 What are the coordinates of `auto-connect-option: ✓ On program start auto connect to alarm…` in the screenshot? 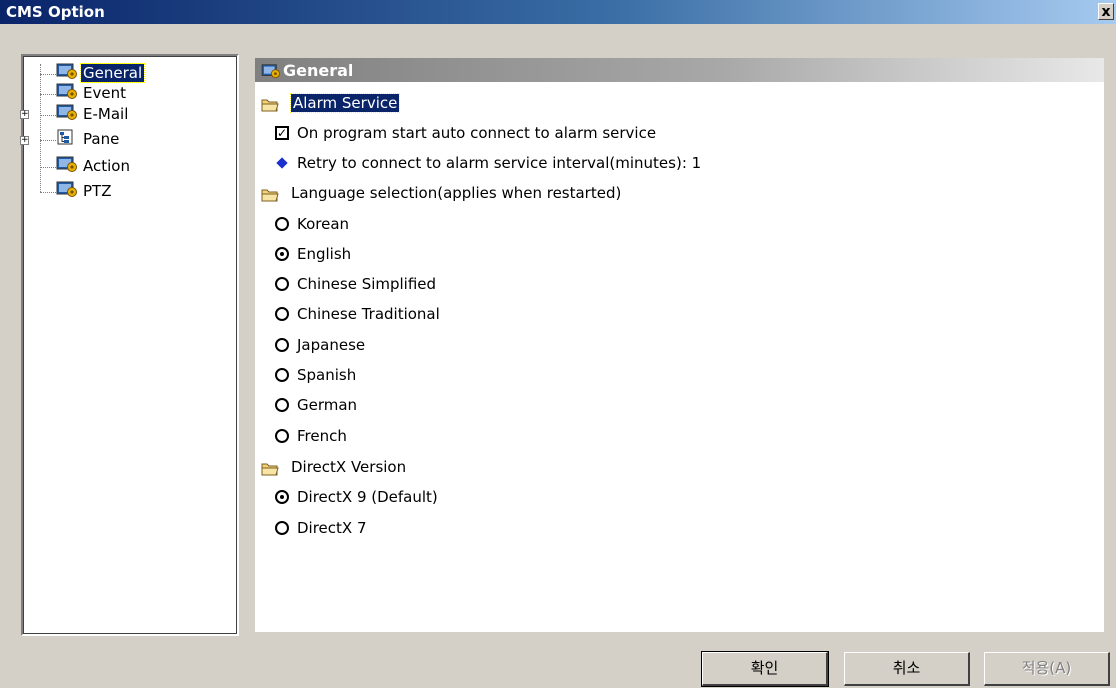 It's located at (575, 133).